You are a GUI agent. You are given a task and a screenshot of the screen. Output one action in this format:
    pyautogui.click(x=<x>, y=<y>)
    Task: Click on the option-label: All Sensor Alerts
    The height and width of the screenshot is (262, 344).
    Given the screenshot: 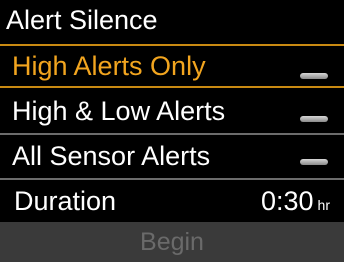 What is the action you would take?
    pyautogui.click(x=111, y=156)
    